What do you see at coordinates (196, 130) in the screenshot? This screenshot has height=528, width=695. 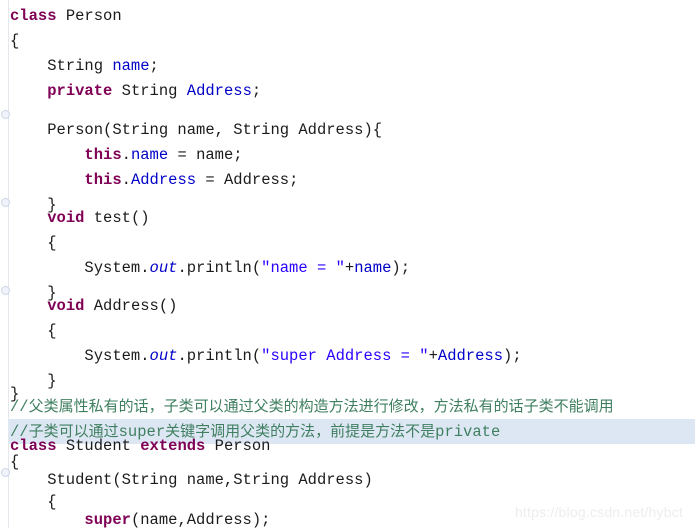 I see `code-token: Person(String name, String Address){` at bounding box center [196, 130].